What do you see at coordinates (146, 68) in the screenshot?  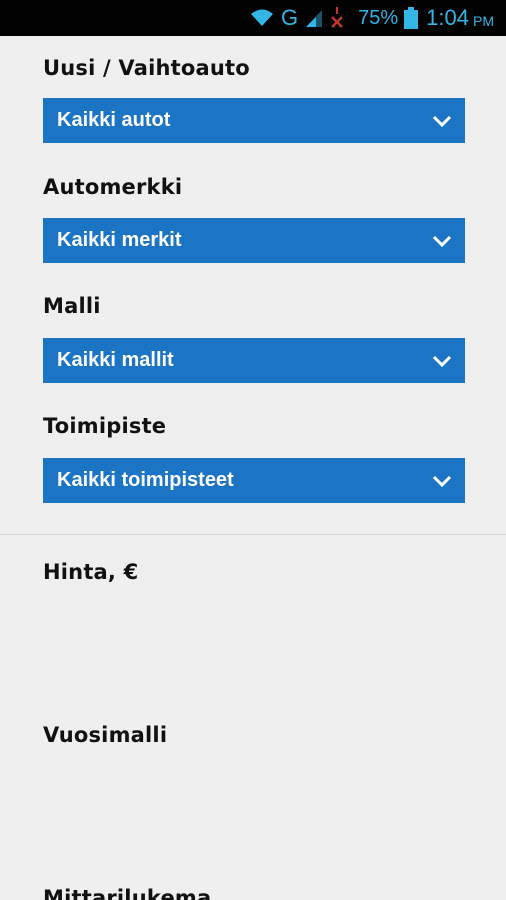 I see `new-used-label: Uusi / Vaihtoauto` at bounding box center [146, 68].